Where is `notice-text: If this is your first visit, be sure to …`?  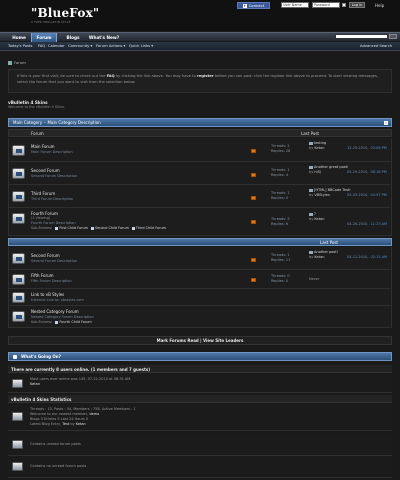
notice-text: If this is your first visit, be sure to … is located at coordinates (62, 76).